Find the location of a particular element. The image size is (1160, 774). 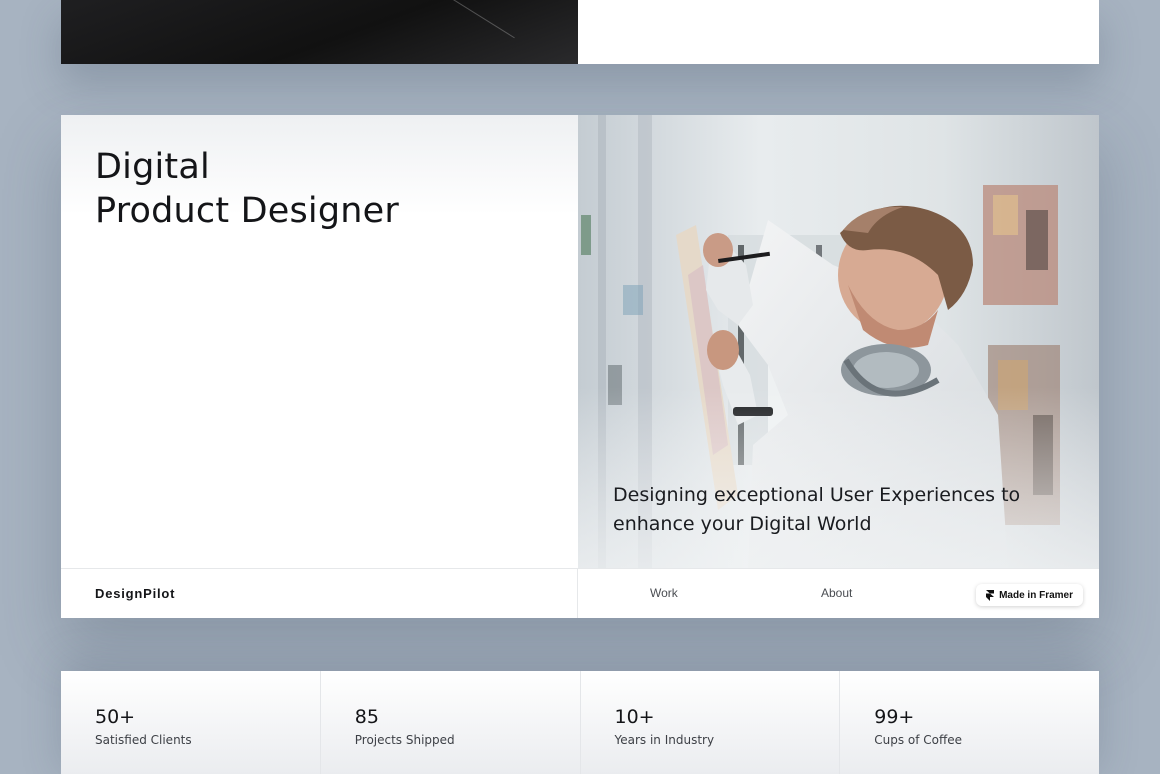

stat-value: 99+ is located at coordinates (894, 717).